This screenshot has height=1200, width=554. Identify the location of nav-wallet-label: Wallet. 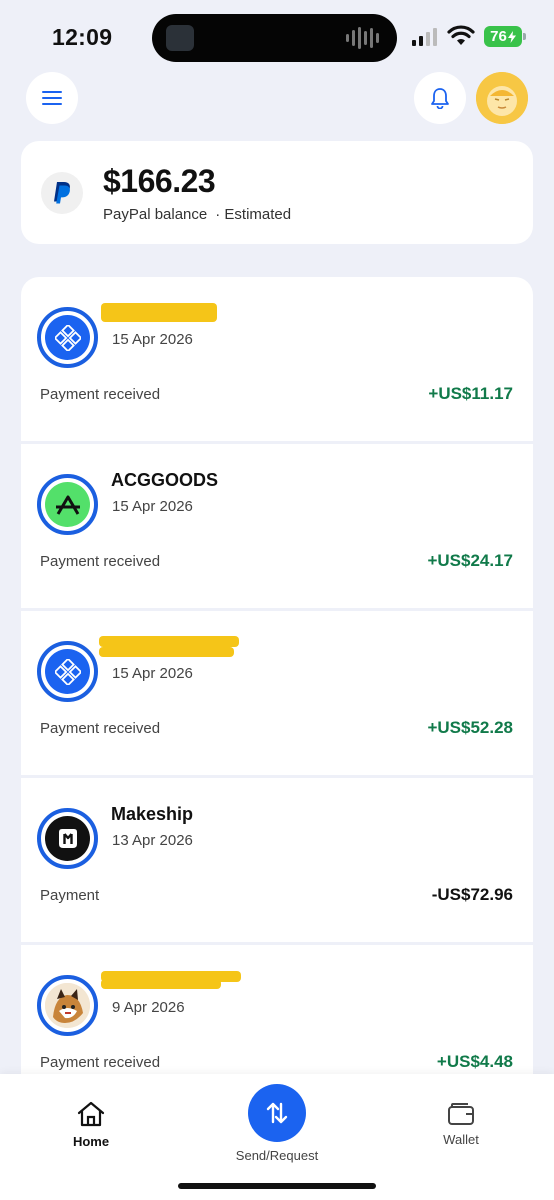
(461, 1139).